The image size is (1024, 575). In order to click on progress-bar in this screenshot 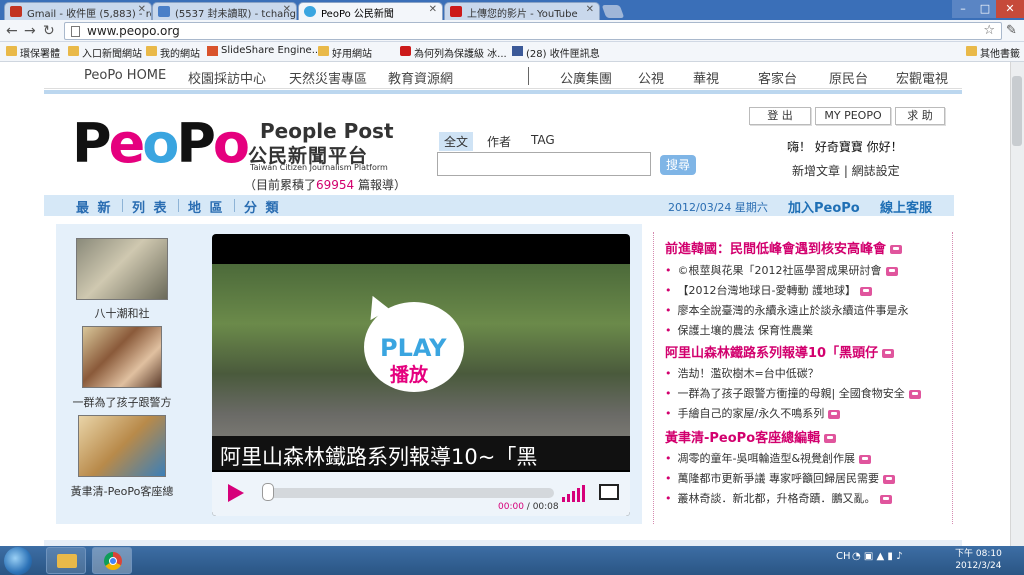, I will do `click(410, 493)`.